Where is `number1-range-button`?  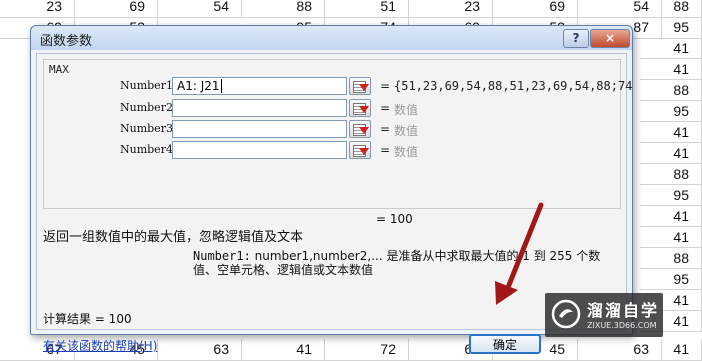 number1-range-button is located at coordinates (360, 86).